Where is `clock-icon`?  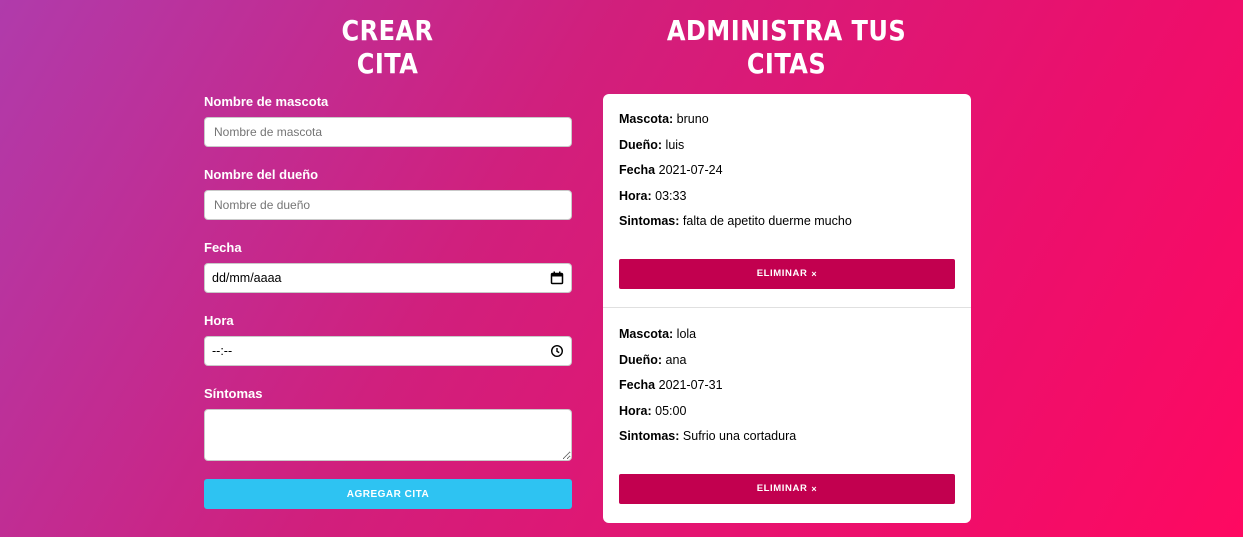 clock-icon is located at coordinates (557, 351).